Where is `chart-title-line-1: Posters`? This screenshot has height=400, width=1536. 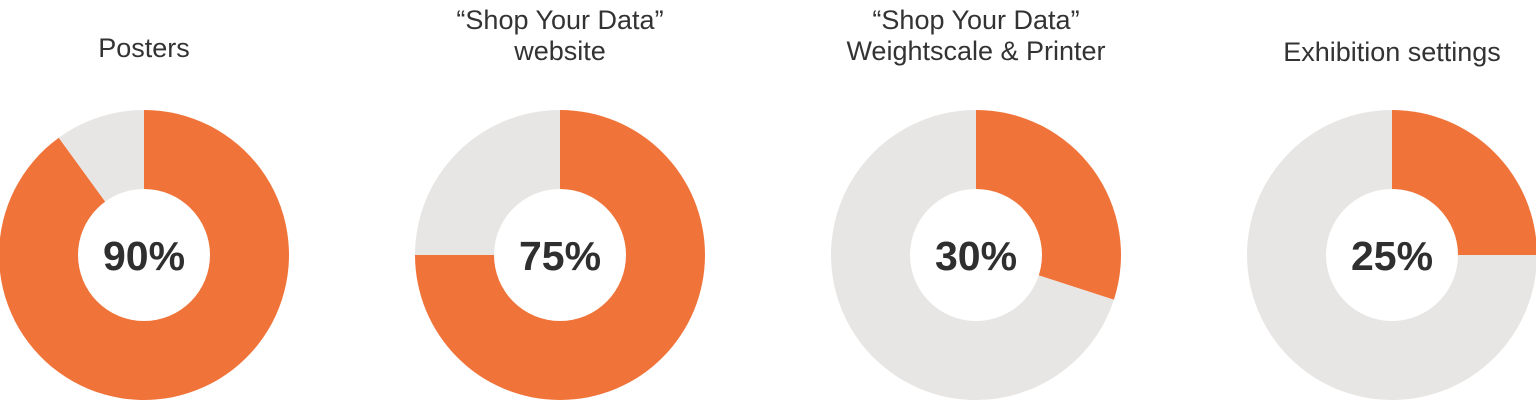
chart-title-line-1: Posters is located at coordinates (144, 48).